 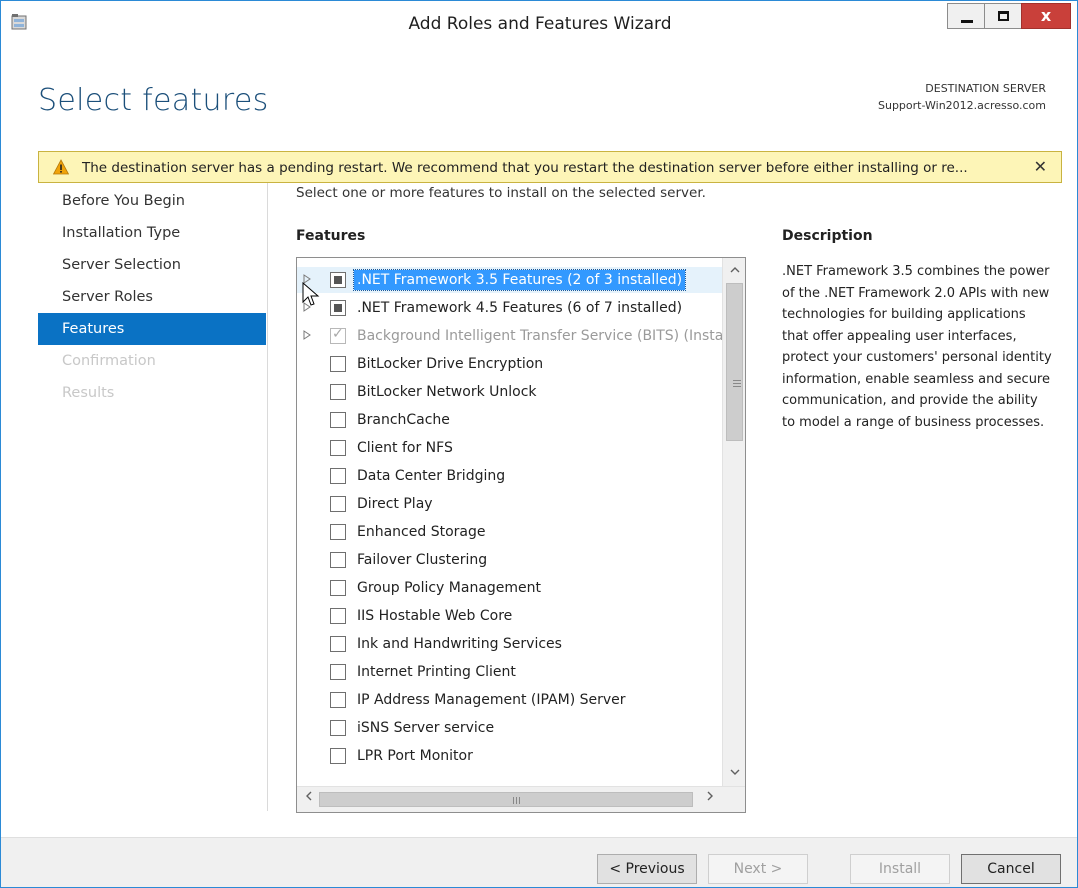 What do you see at coordinates (509, 728) in the screenshot?
I see `feature-row: iSNS Server service` at bounding box center [509, 728].